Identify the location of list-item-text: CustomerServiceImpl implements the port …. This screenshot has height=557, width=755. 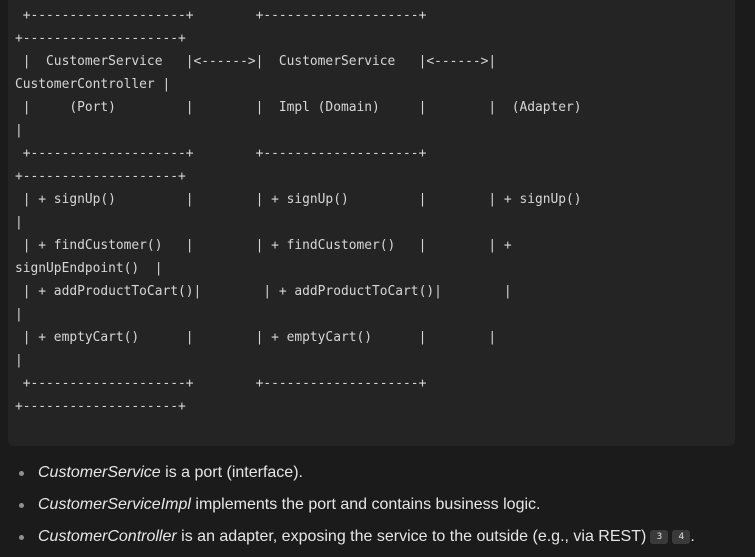
(289, 505).